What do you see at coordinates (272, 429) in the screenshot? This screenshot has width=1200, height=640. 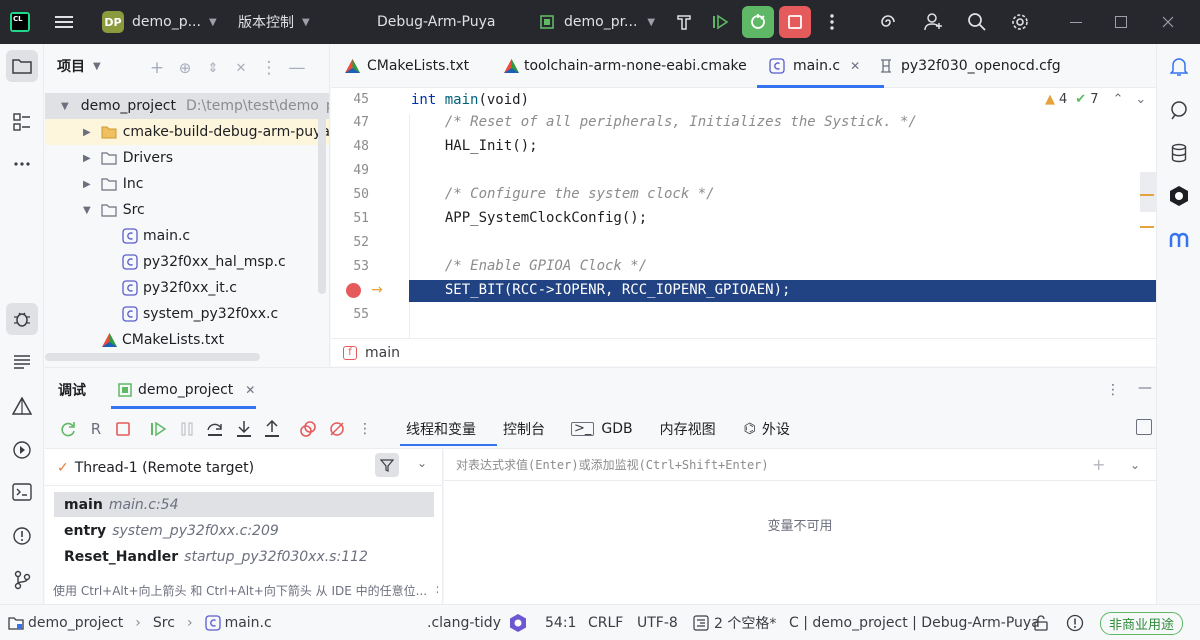 I see `step-out-button` at bounding box center [272, 429].